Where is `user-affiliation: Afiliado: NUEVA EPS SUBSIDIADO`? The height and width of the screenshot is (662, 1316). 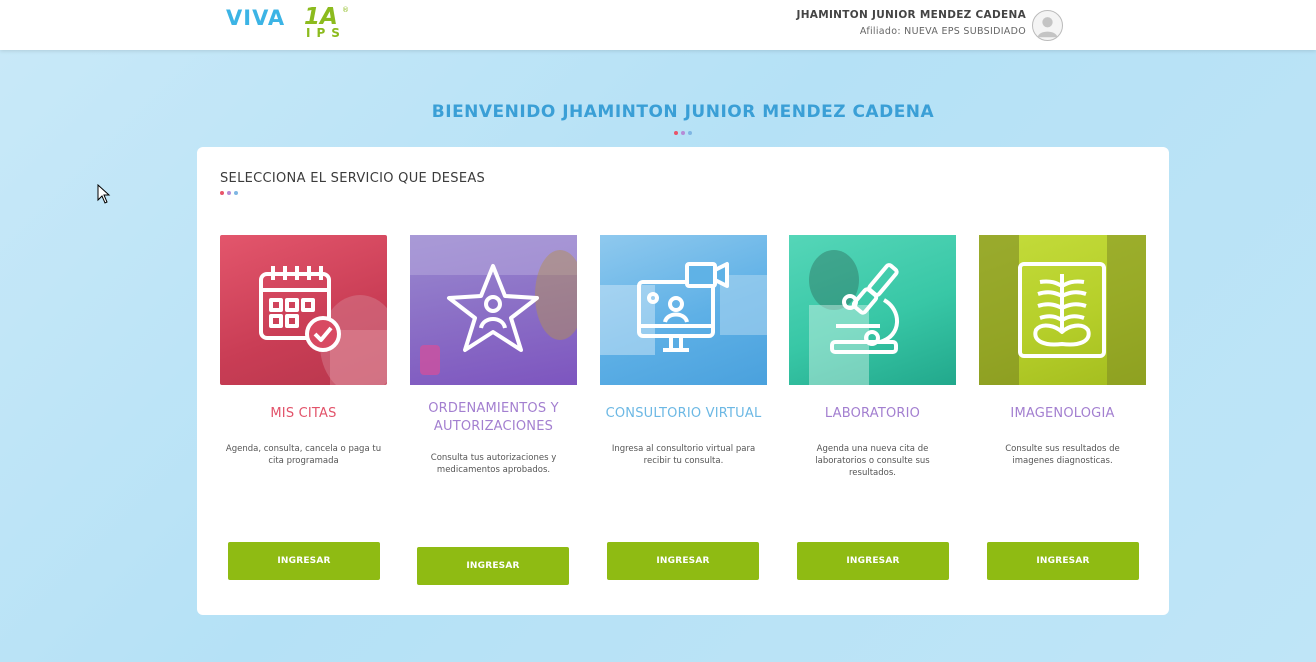 user-affiliation: Afiliado: NUEVA EPS SUBSIDIADO is located at coordinates (942, 31).